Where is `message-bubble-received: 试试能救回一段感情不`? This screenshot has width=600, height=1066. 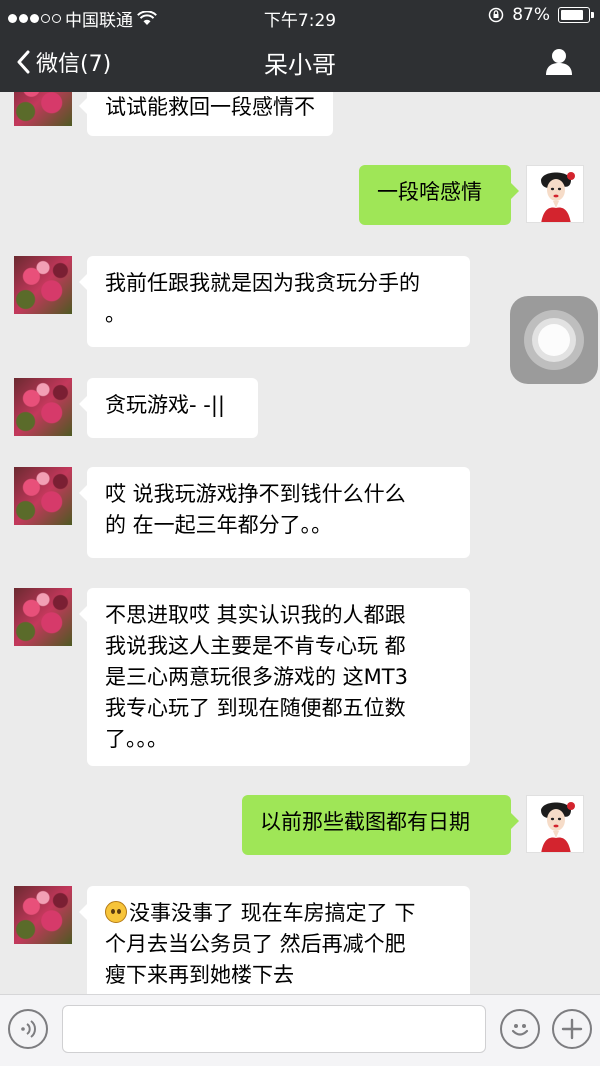
message-bubble-received: 试试能救回一段感情不 is located at coordinates (206, 114).